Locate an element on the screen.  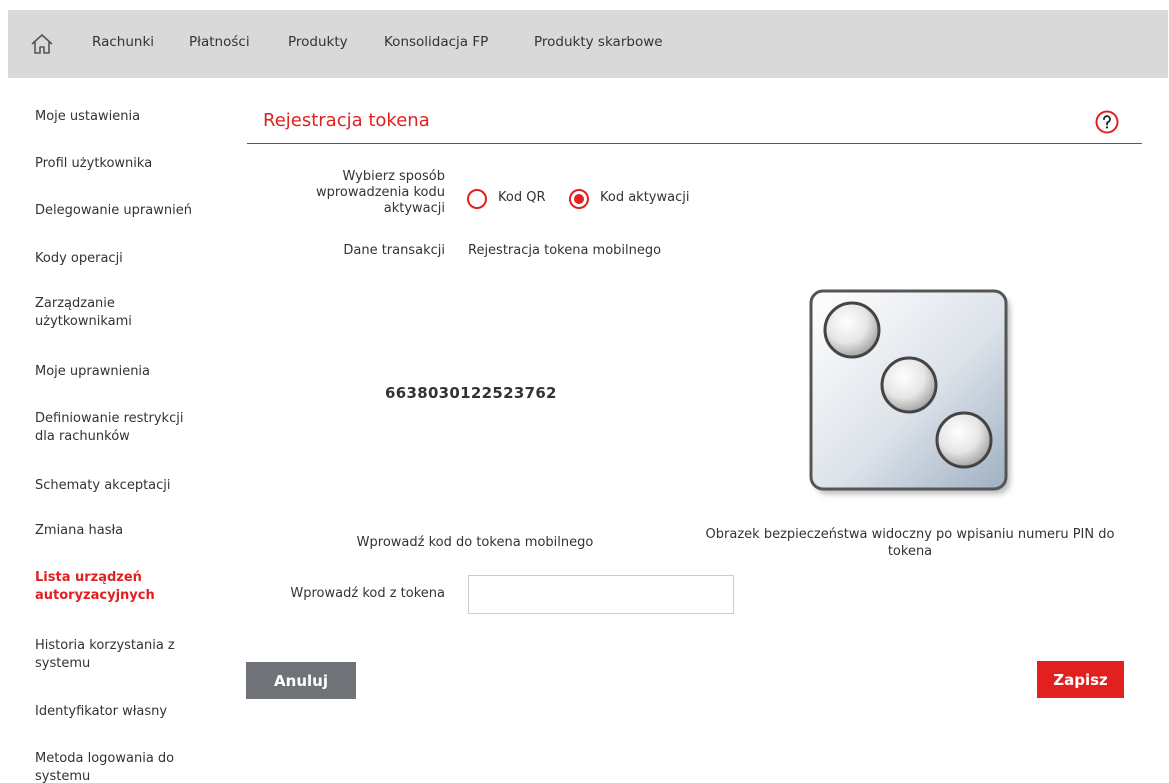
sidebar-item-delegowanie-uprawnien: Delegowanie uprawnień is located at coordinates (125, 211).